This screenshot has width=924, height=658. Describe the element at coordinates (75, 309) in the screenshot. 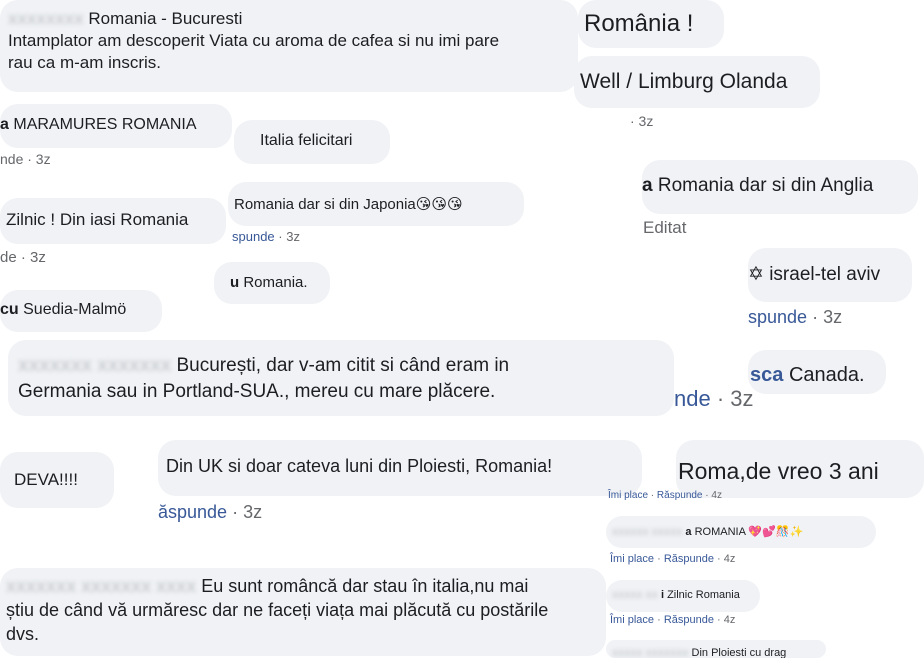

I see `comment-text: Suedia-Malmö` at that location.